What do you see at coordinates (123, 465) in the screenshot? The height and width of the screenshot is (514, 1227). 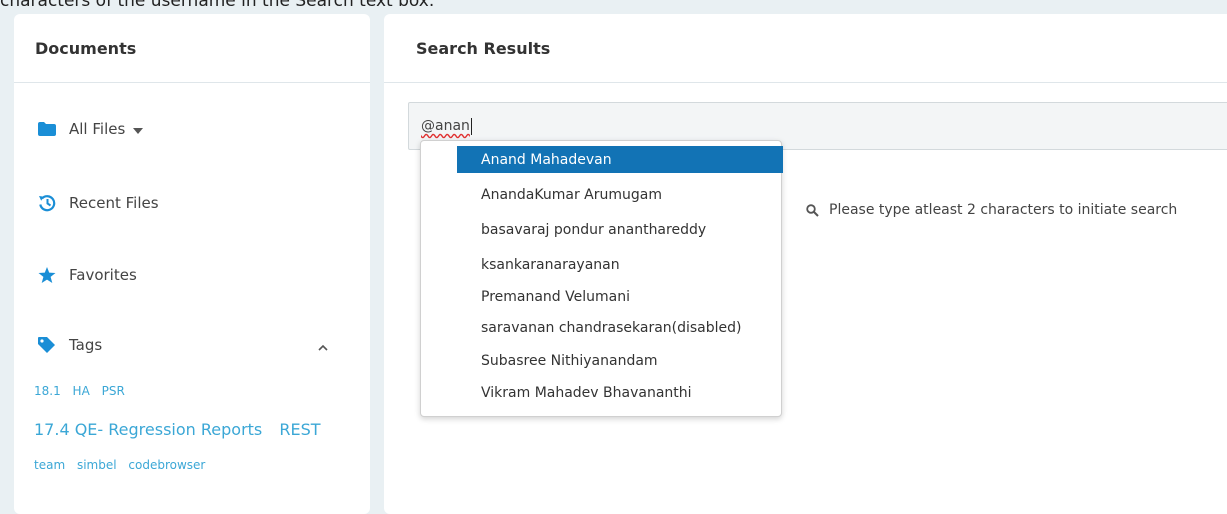 I see `tags-row-3: team simbel codebrowser` at bounding box center [123, 465].